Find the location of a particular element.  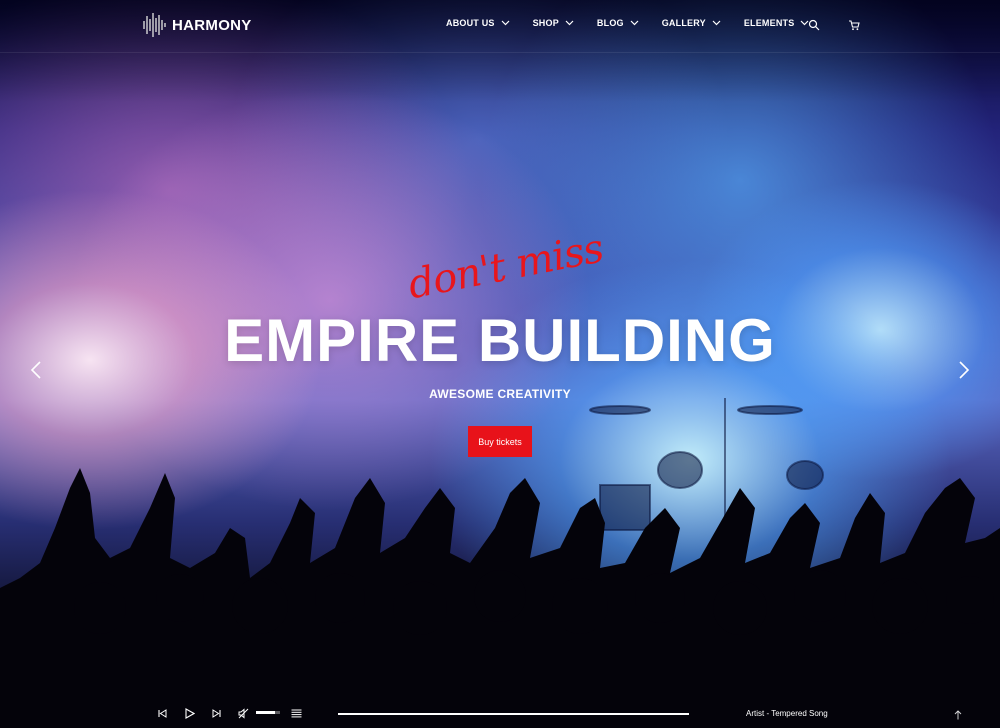

nav-item-blog: BLOG is located at coordinates (618, 23).